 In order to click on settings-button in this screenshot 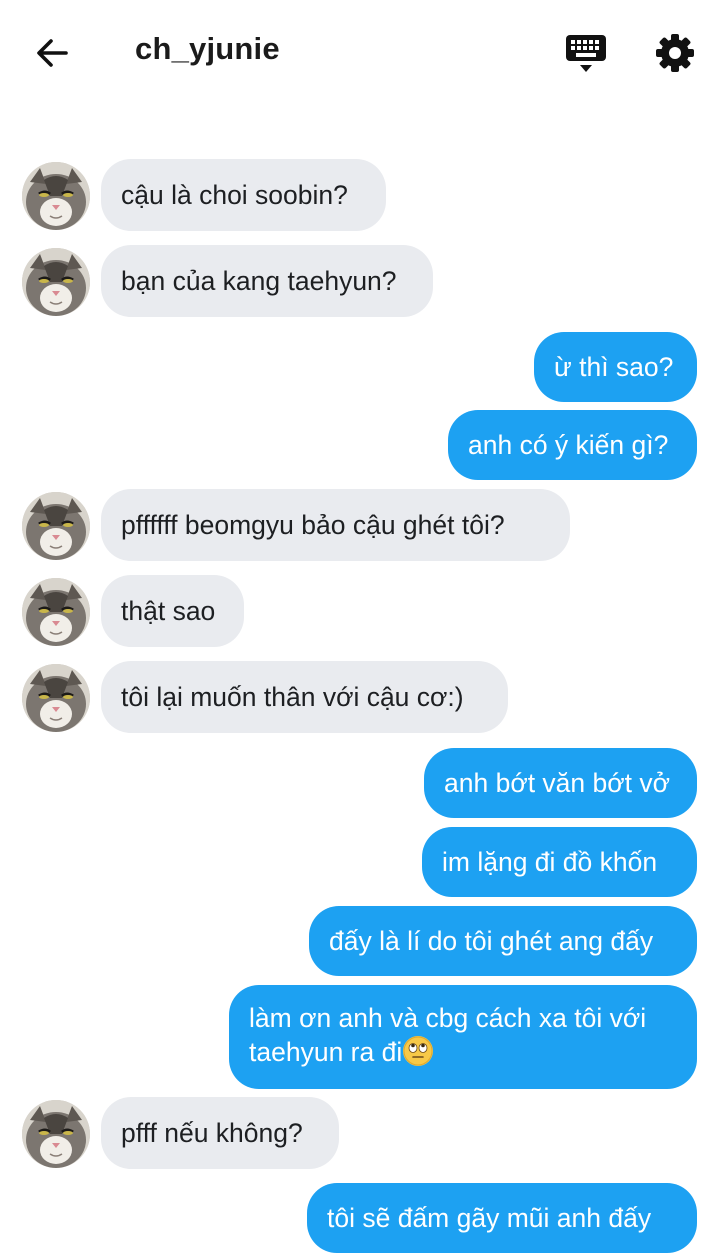, I will do `click(675, 53)`.